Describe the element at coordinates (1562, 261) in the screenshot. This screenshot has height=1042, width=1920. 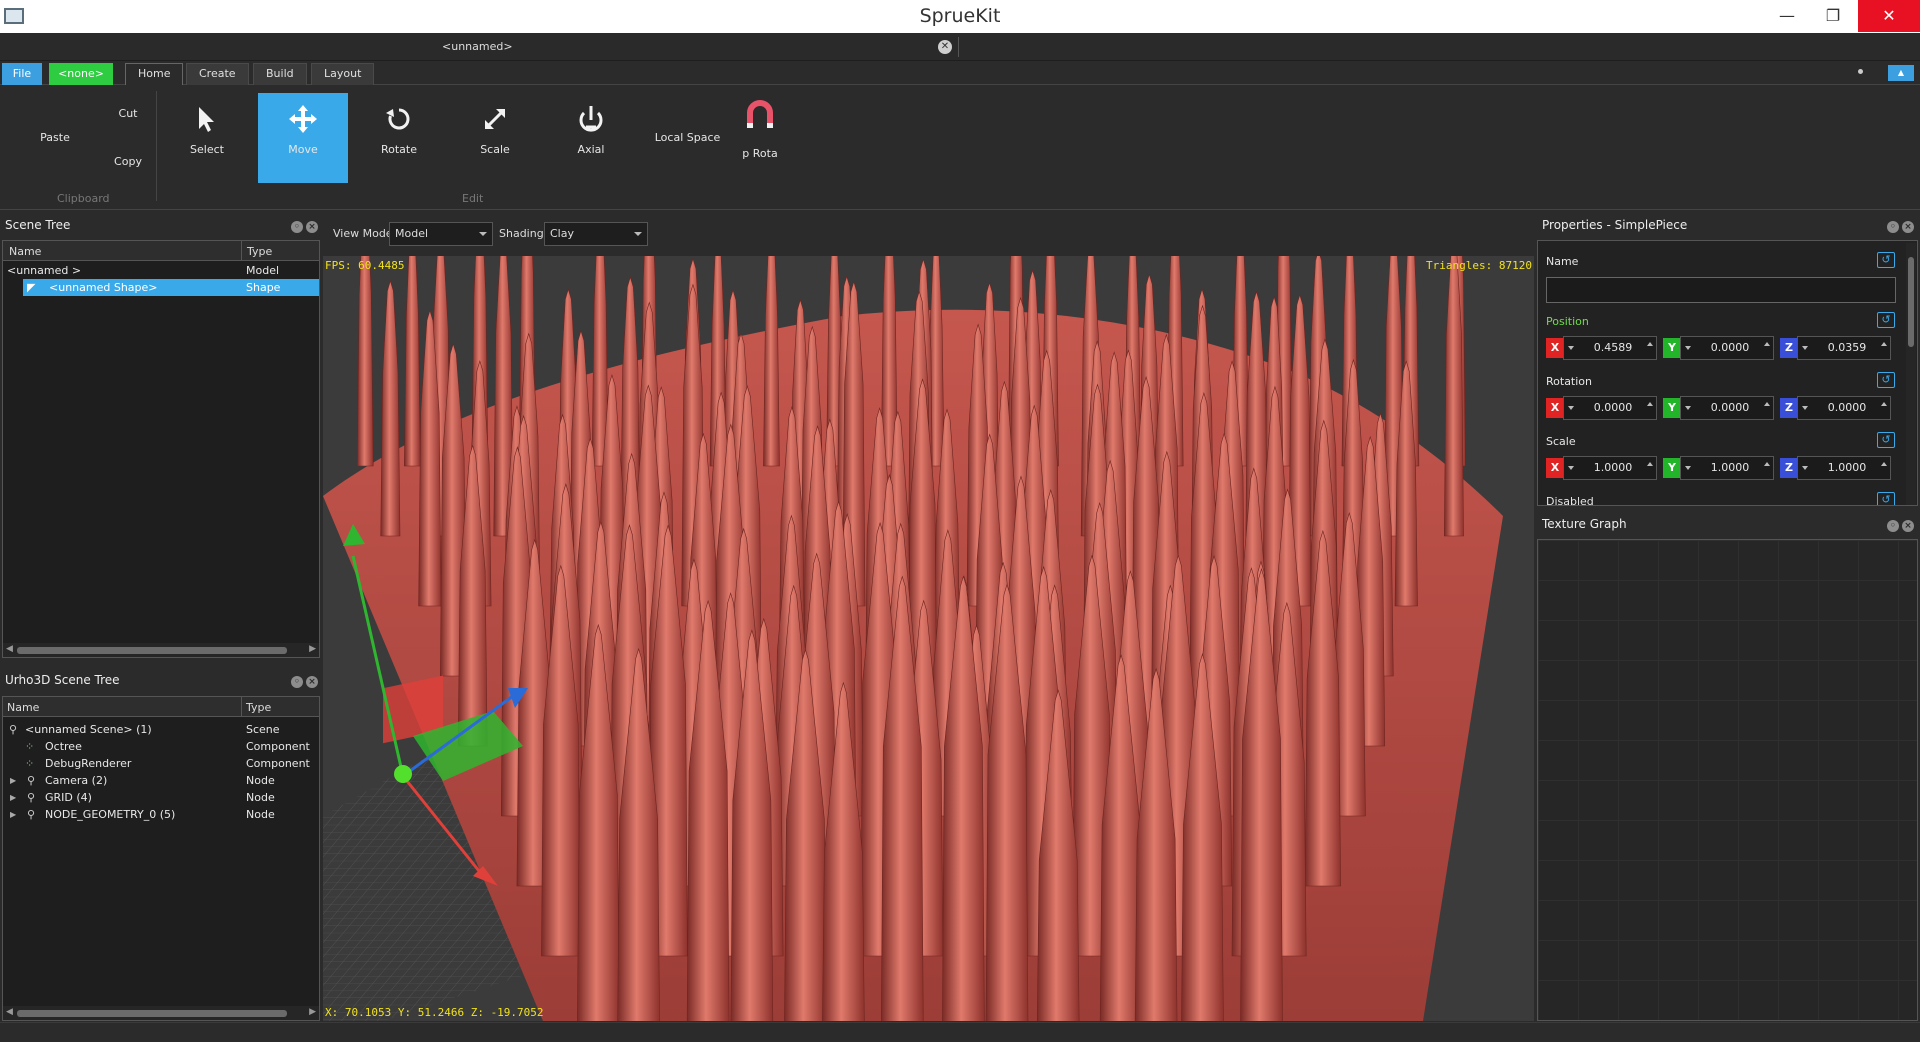
I see `name-label: Name` at that location.